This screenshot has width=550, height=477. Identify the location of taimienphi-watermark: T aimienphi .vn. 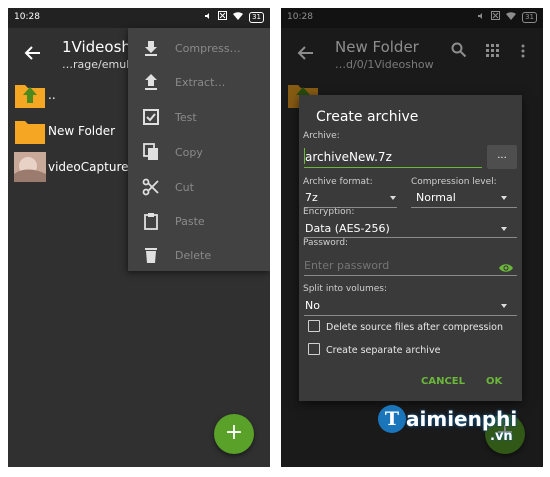
(463, 428).